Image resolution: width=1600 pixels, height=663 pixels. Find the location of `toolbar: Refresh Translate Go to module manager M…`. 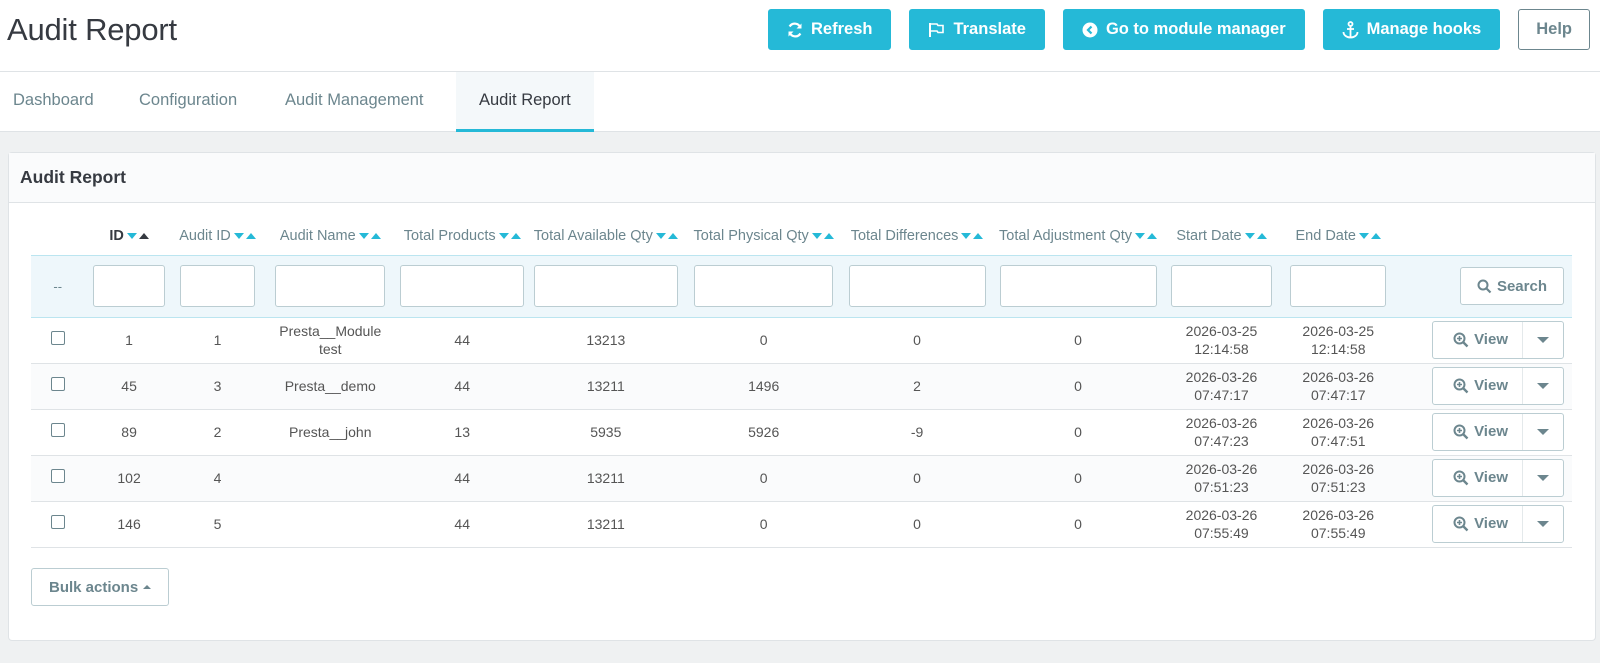

toolbar: Refresh Translate Go to module manager M… is located at coordinates (1170, 29).